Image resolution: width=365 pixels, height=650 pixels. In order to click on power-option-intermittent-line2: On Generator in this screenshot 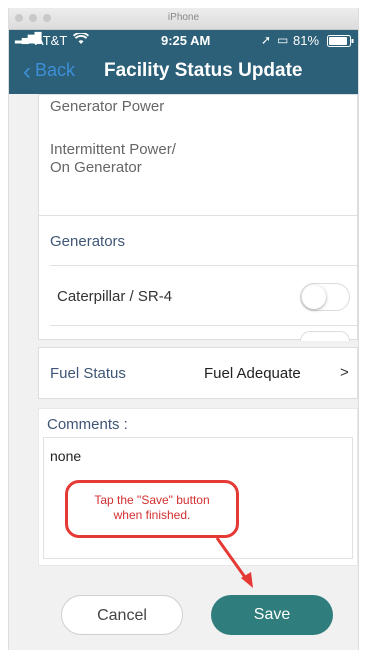, I will do `click(96, 167)`.